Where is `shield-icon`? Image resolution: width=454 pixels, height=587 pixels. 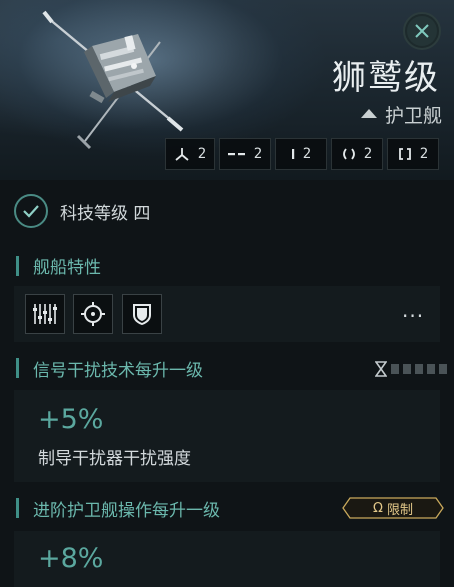
shield-icon is located at coordinates (142, 314).